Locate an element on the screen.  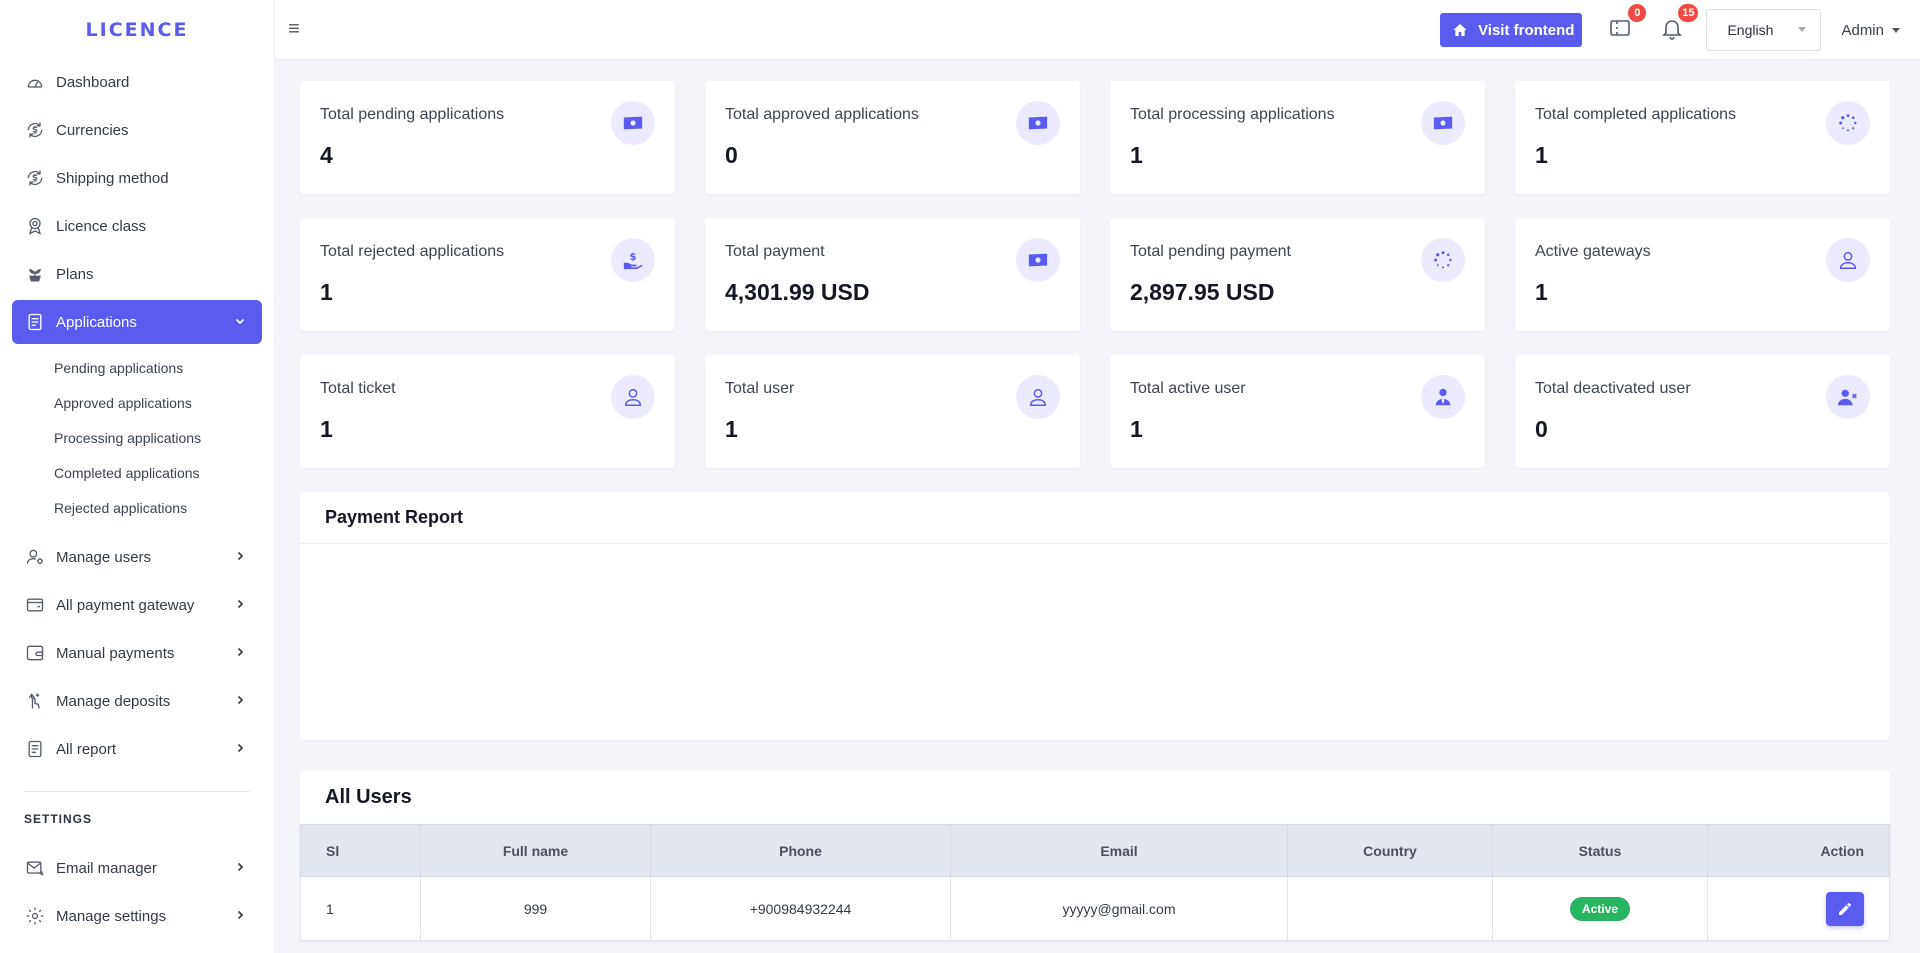
stat-label: Active gateways is located at coordinates (1593, 251).